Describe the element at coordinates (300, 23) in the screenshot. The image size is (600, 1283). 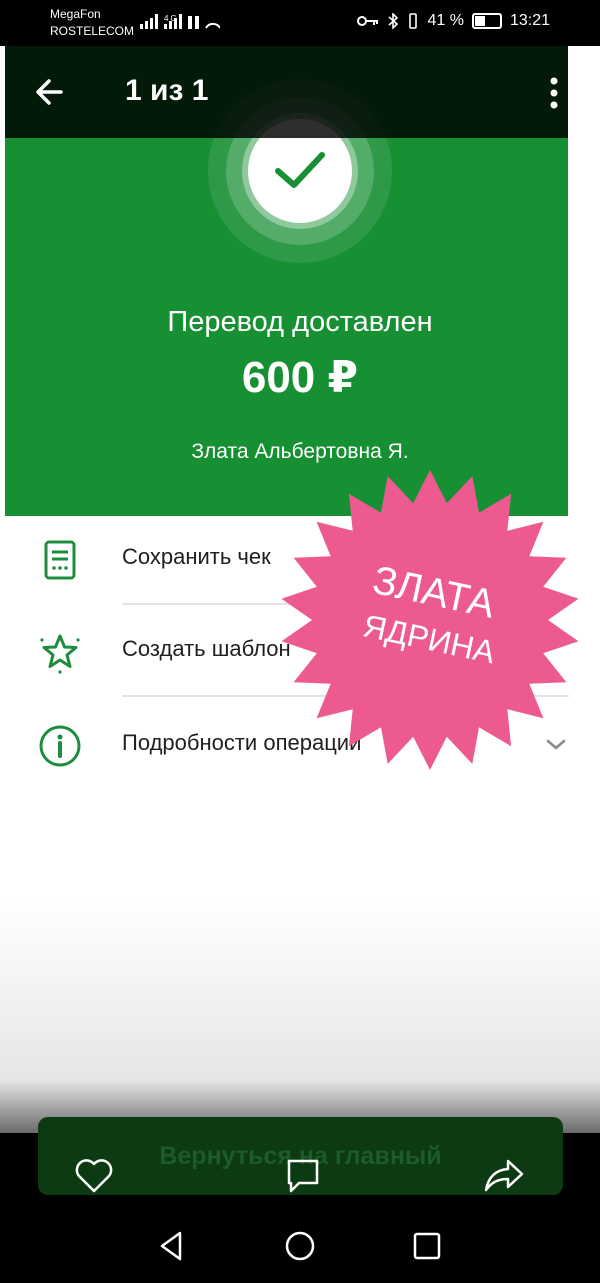
I see `status-bar: MegaFon ROSTELECOM 4G 41 % 13:21` at that location.